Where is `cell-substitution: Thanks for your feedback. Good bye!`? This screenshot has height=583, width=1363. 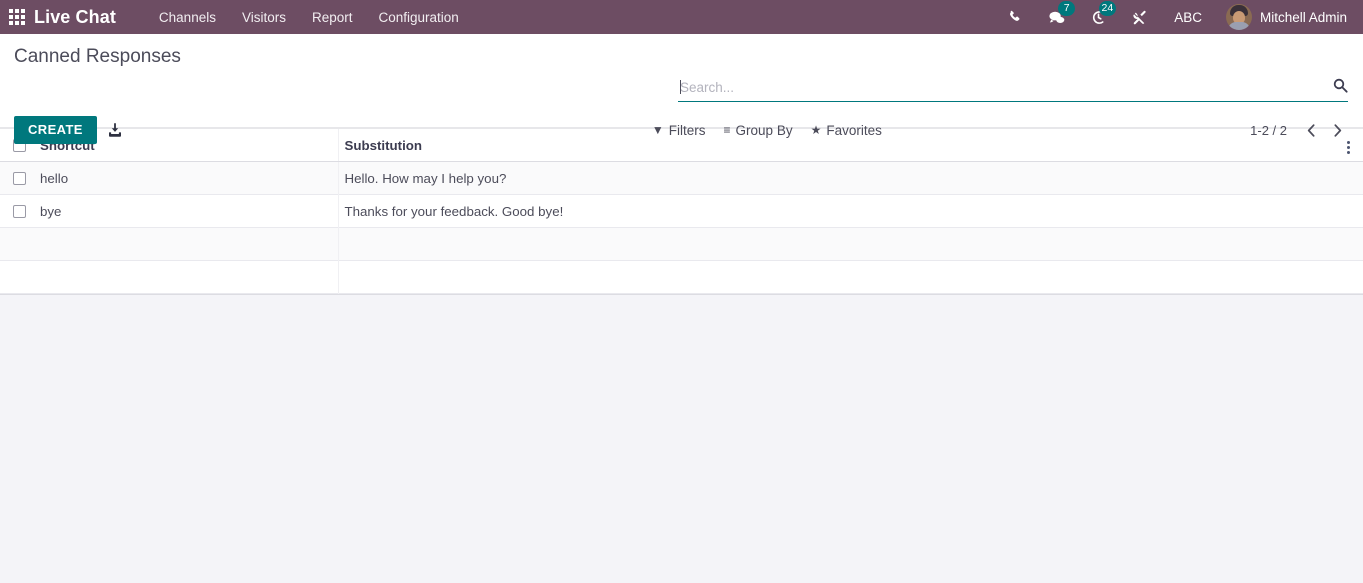 cell-substitution: Thanks for your feedback. Good bye! is located at coordinates (835, 211).